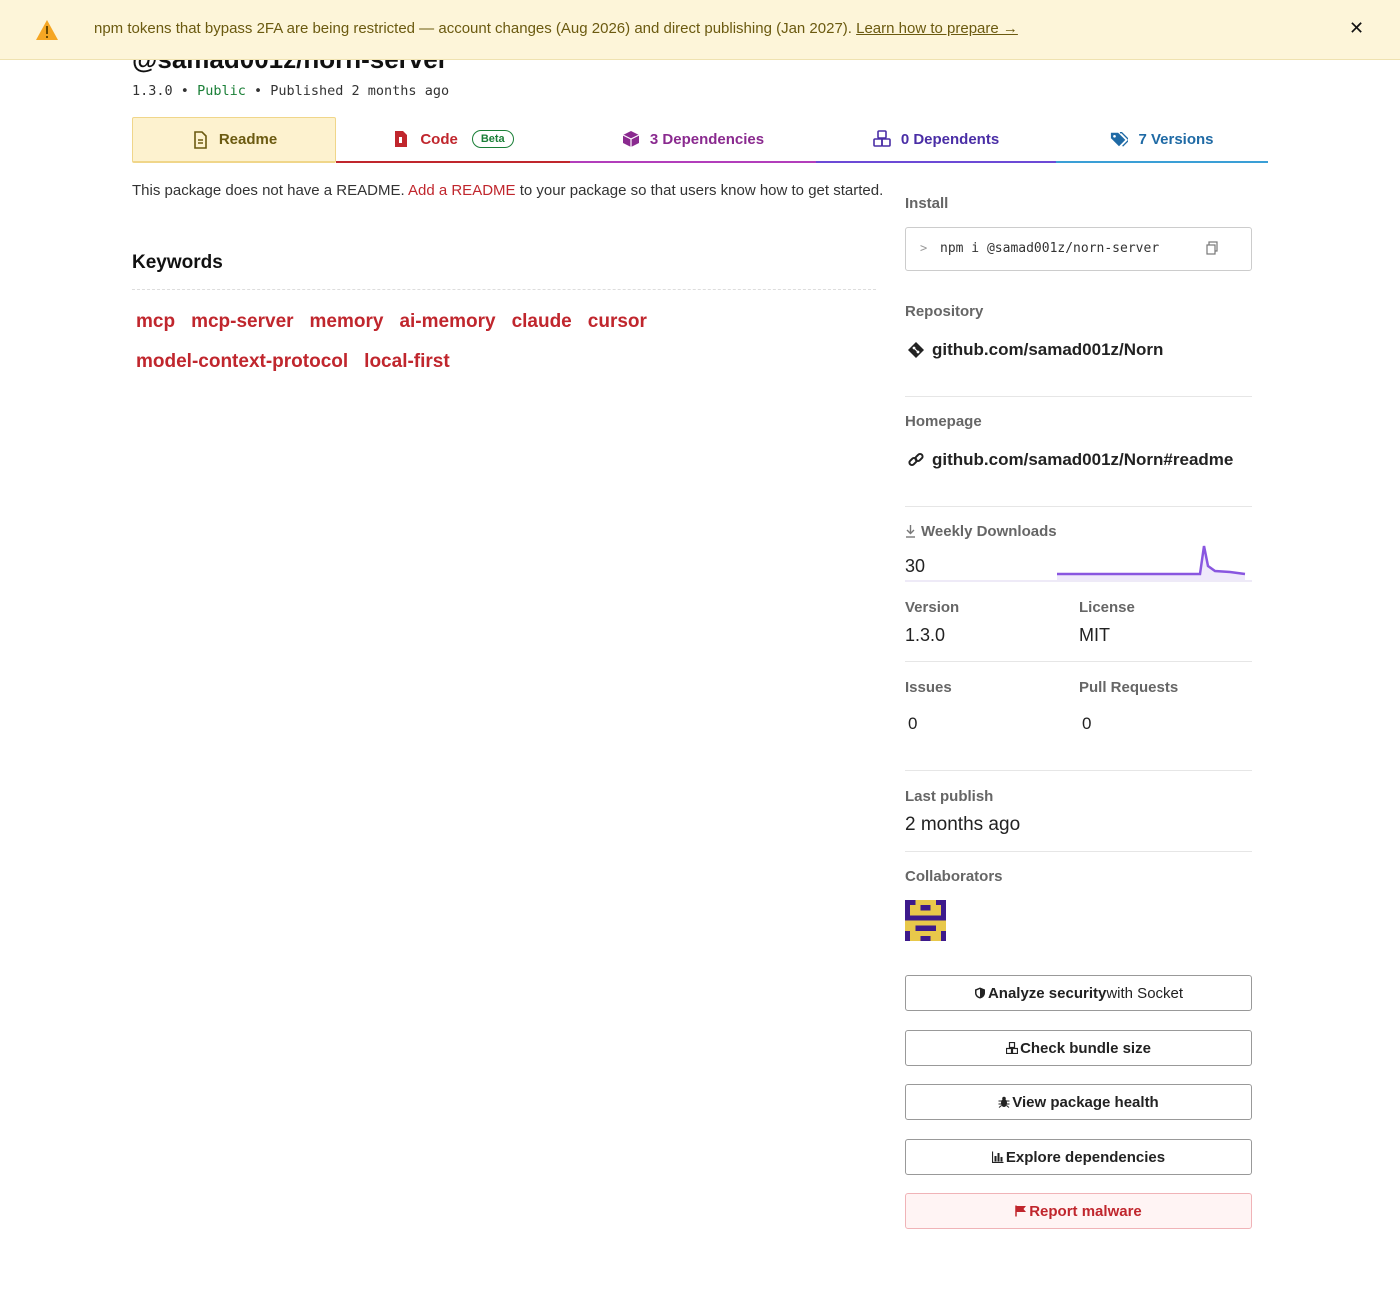 The width and height of the screenshot is (1400, 1302). What do you see at coordinates (1078, 531) in the screenshot?
I see `weekly-downloads-header: Weekly Downloads` at bounding box center [1078, 531].